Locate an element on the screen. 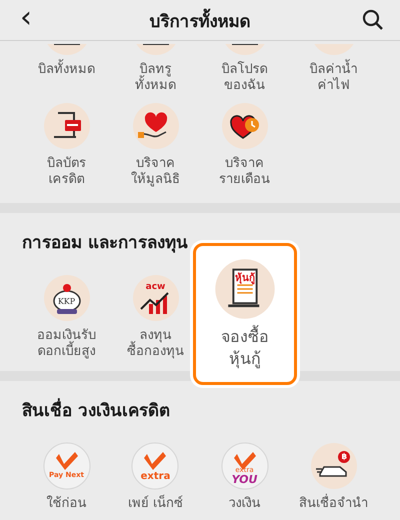 Image resolution: width=400 pixels, height=520 pixels. service-tile: KKP ออมเงินรับ ดอกเบี้ยสูง is located at coordinates (66, 317).